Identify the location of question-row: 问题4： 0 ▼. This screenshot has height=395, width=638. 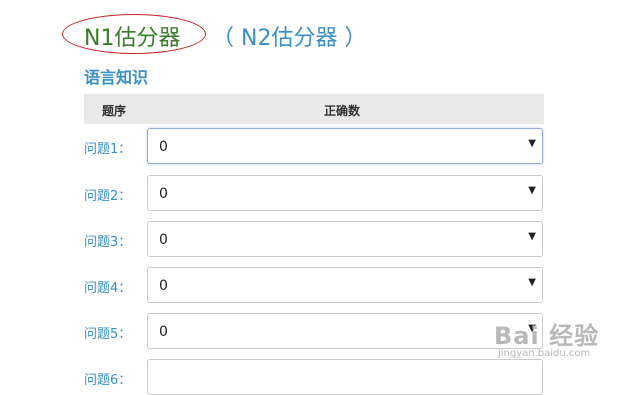
(314, 285).